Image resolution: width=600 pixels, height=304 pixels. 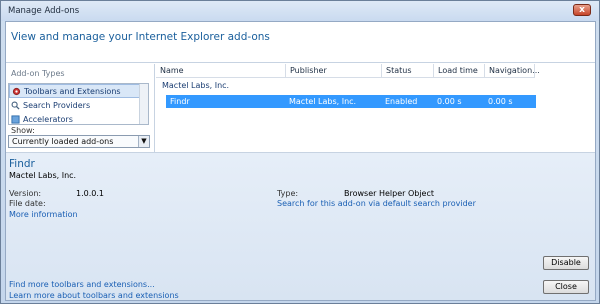 I want to click on chevron-down-icon: ▼, so click(x=143, y=141).